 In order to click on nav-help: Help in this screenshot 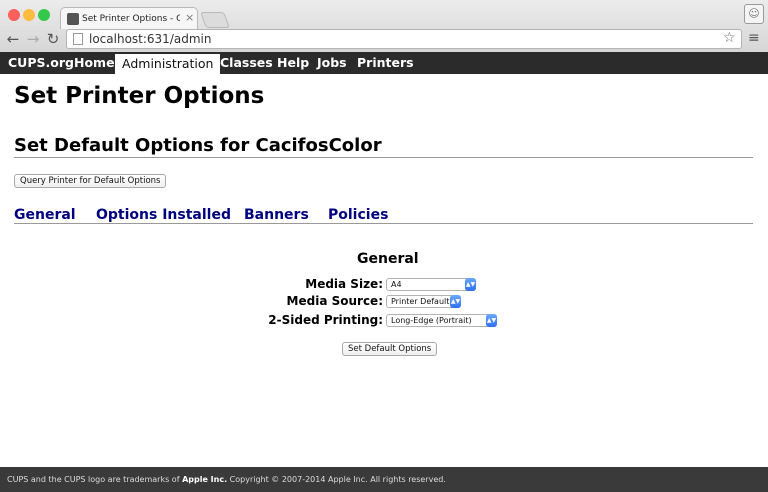, I will do `click(293, 63)`.